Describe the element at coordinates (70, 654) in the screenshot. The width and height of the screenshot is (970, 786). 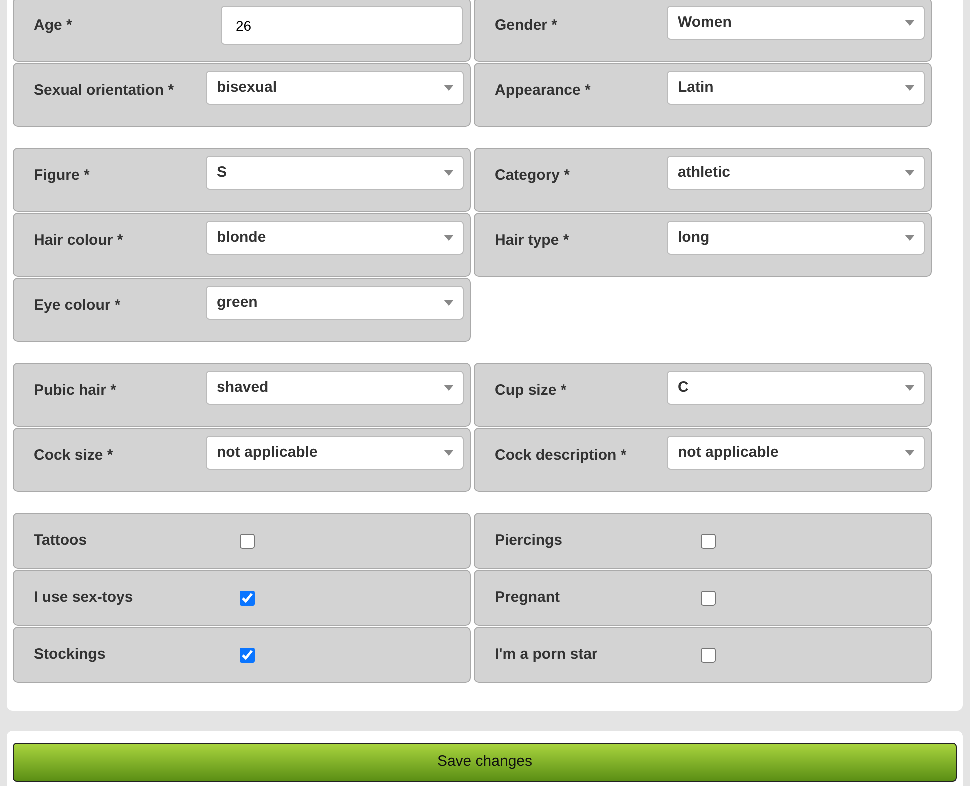
I see `field-label: Stockings` at that location.